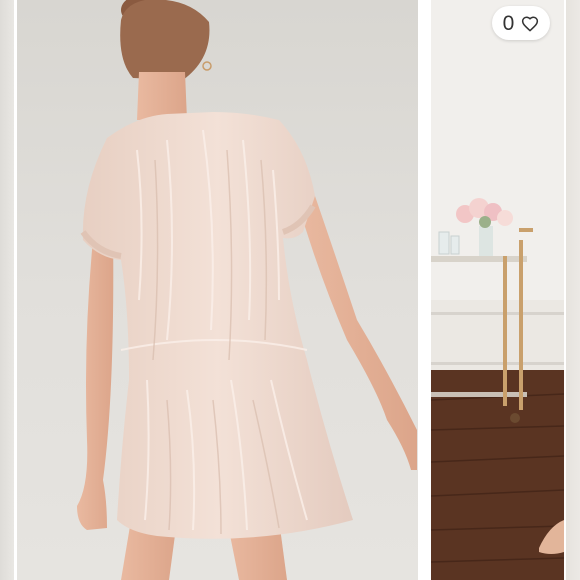  Describe the element at coordinates (573, 290) in the screenshot. I see `next-photo-edge` at that location.